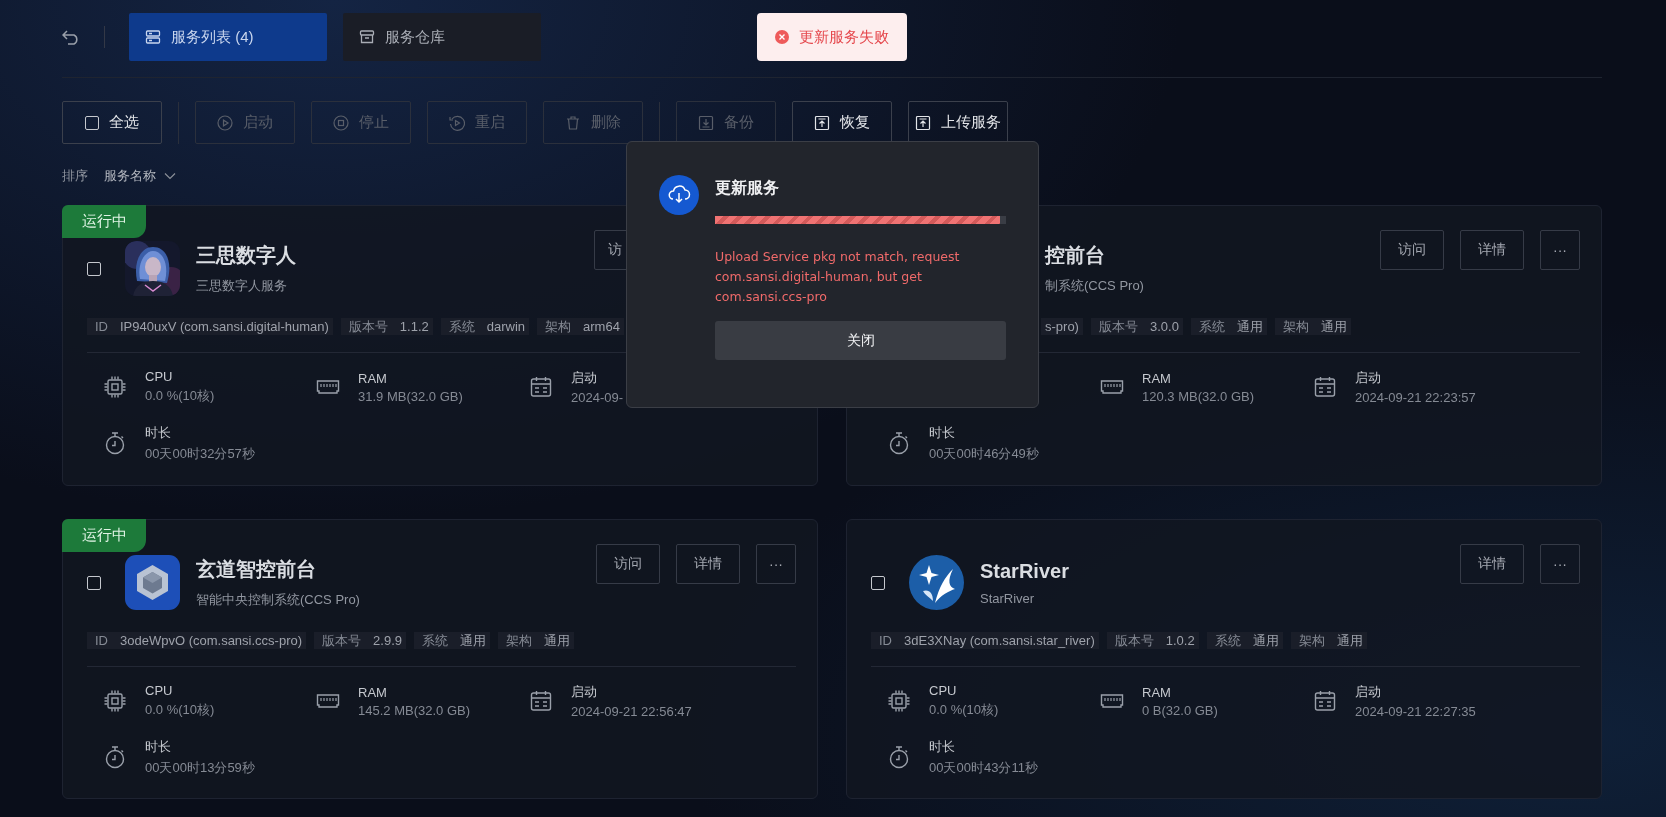 This screenshot has width=1666, height=817. Describe the element at coordinates (679, 195) in the screenshot. I see `cloud-download-icon` at that location.